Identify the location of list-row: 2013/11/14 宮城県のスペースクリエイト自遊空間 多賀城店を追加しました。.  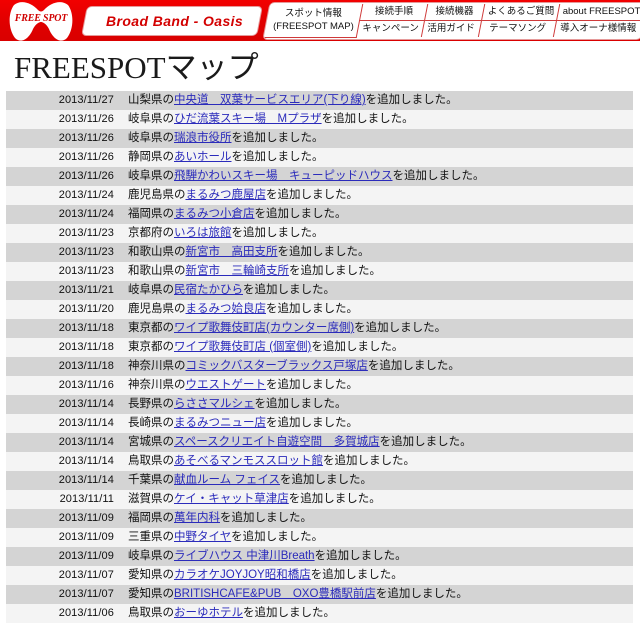
(319, 442).